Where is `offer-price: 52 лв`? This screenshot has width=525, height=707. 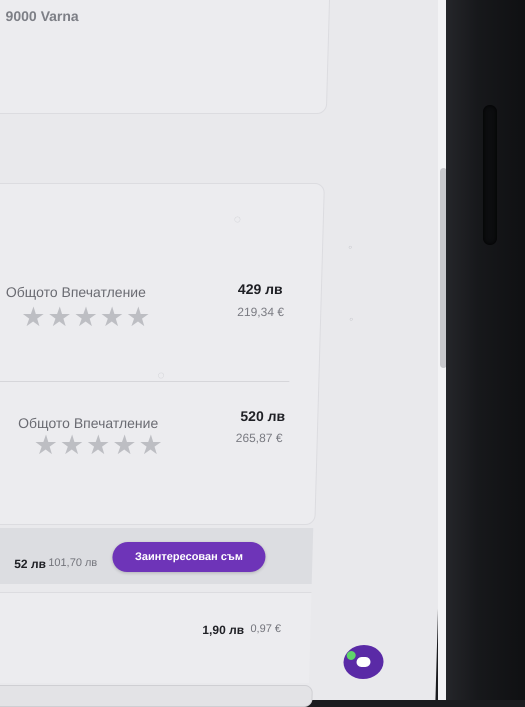 offer-price: 52 лв is located at coordinates (30, 564).